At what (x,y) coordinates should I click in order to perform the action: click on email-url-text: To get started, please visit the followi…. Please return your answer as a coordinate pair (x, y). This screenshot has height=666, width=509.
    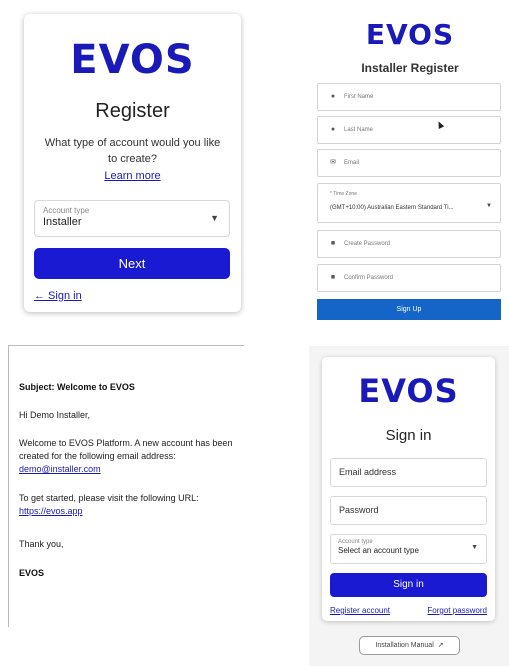
    Looking at the image, I should click on (109, 498).